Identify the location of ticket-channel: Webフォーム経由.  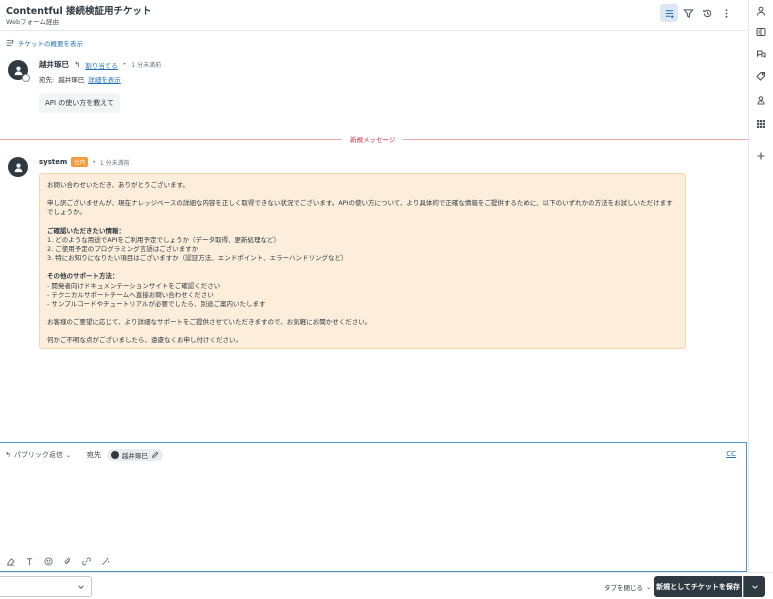
(32, 22).